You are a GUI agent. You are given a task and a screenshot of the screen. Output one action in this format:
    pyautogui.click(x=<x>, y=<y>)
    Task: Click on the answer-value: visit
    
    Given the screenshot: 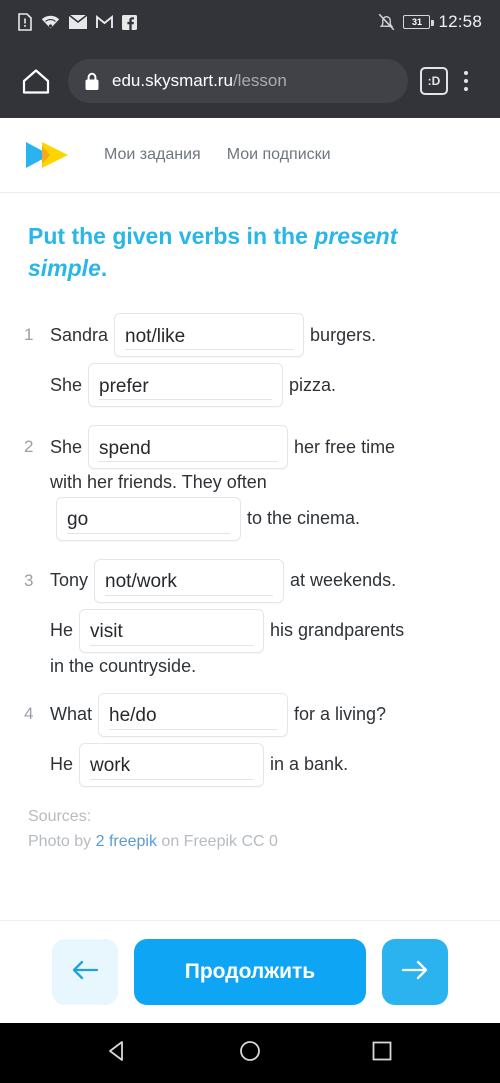 What is the action you would take?
    pyautogui.click(x=172, y=634)
    